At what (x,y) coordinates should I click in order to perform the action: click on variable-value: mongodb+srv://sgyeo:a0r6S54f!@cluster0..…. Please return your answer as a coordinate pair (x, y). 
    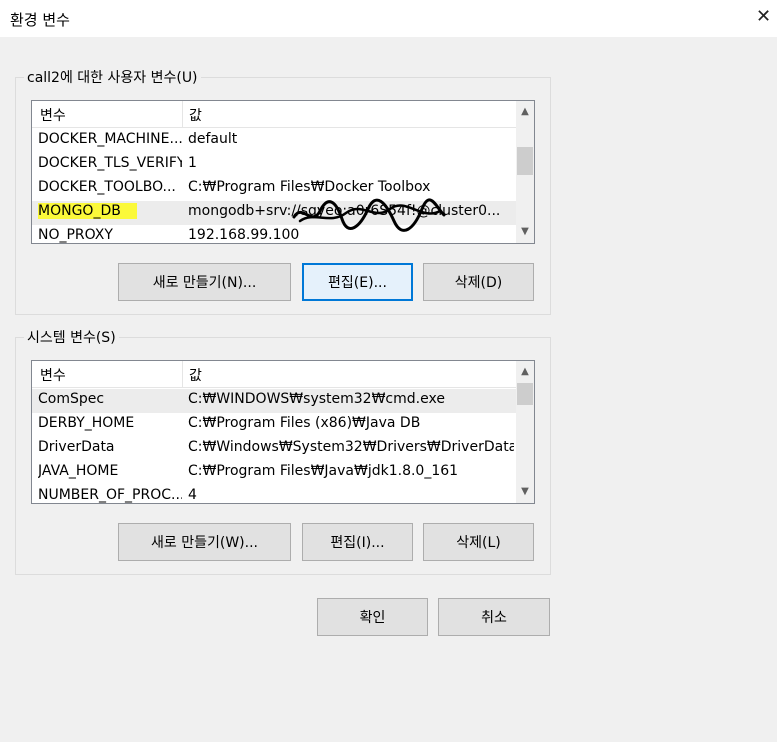
    Looking at the image, I should click on (344, 211).